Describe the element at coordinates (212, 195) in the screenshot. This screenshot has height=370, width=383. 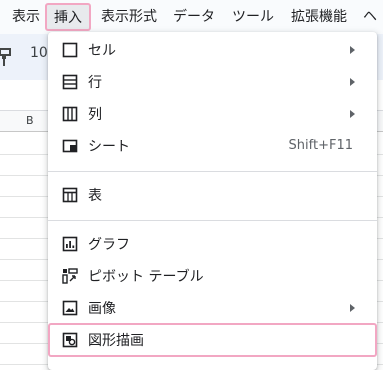
I see `menu-item-table: 表` at that location.